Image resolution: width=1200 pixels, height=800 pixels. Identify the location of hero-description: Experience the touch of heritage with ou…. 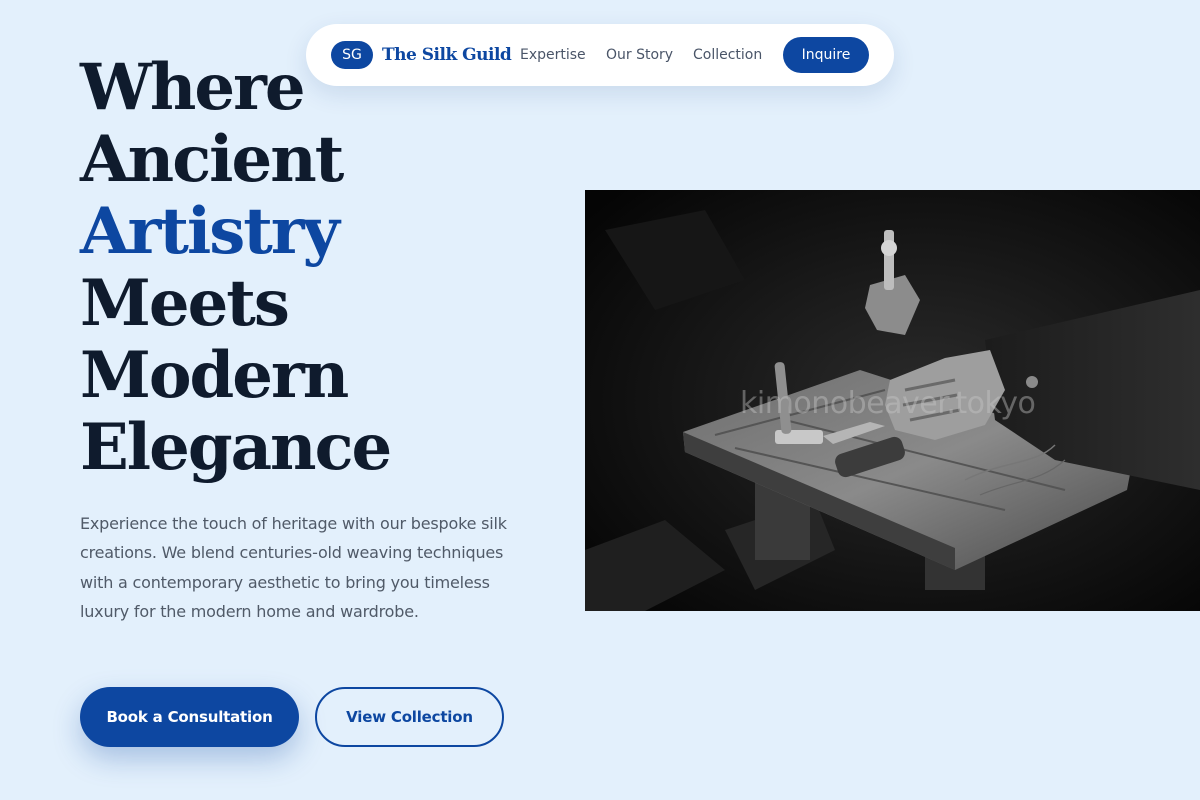
(293, 567).